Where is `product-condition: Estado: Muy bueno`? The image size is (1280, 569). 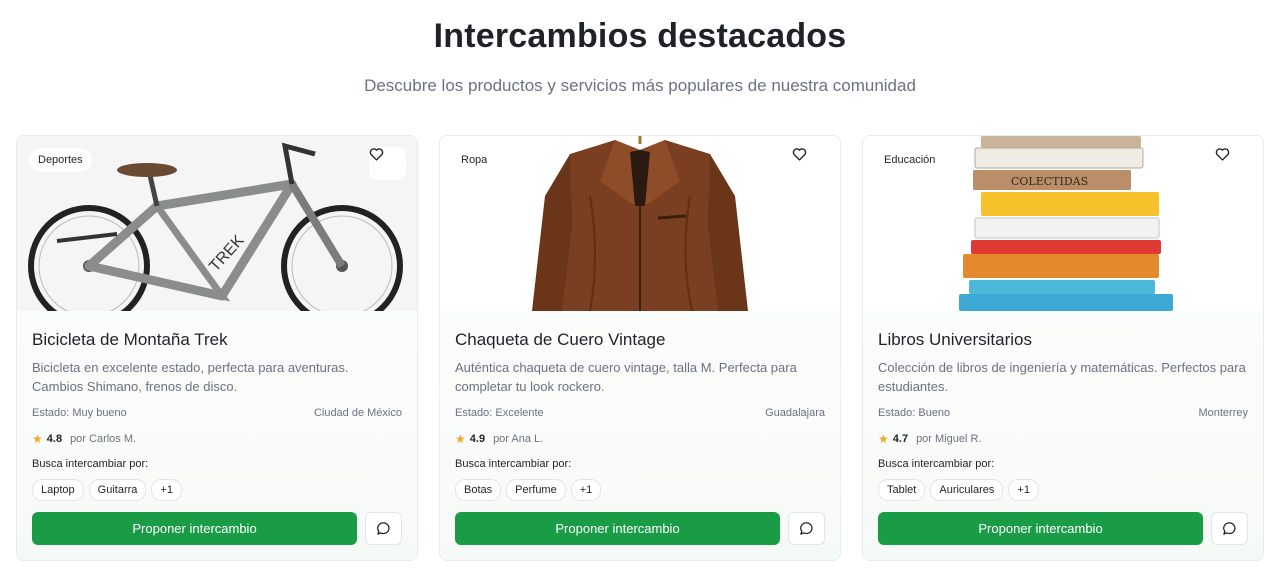
product-condition: Estado: Muy bueno is located at coordinates (79, 413).